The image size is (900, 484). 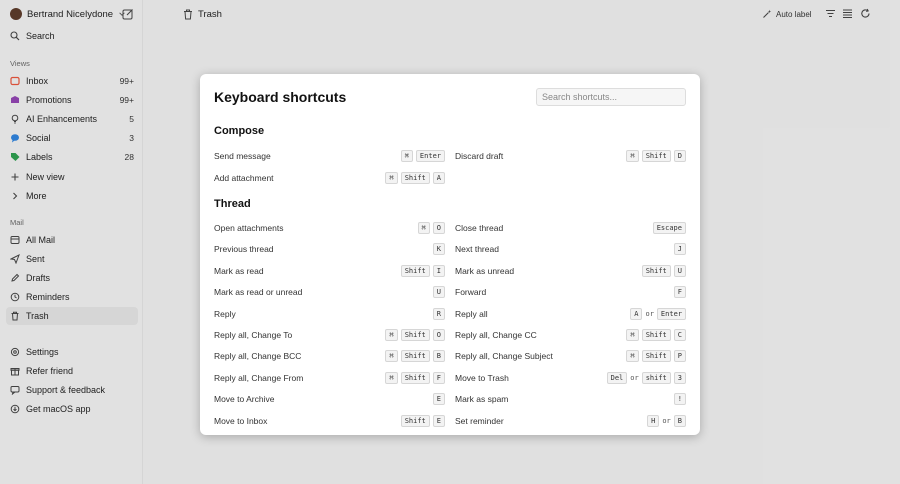 I want to click on shortcut-keys: R, so click(x=438, y=313).